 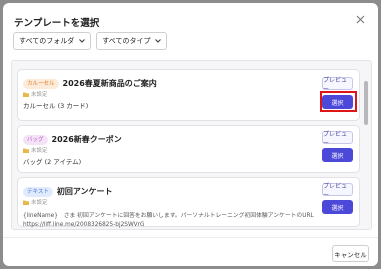 I want to click on type-badge: テキスト, so click(x=38, y=191).